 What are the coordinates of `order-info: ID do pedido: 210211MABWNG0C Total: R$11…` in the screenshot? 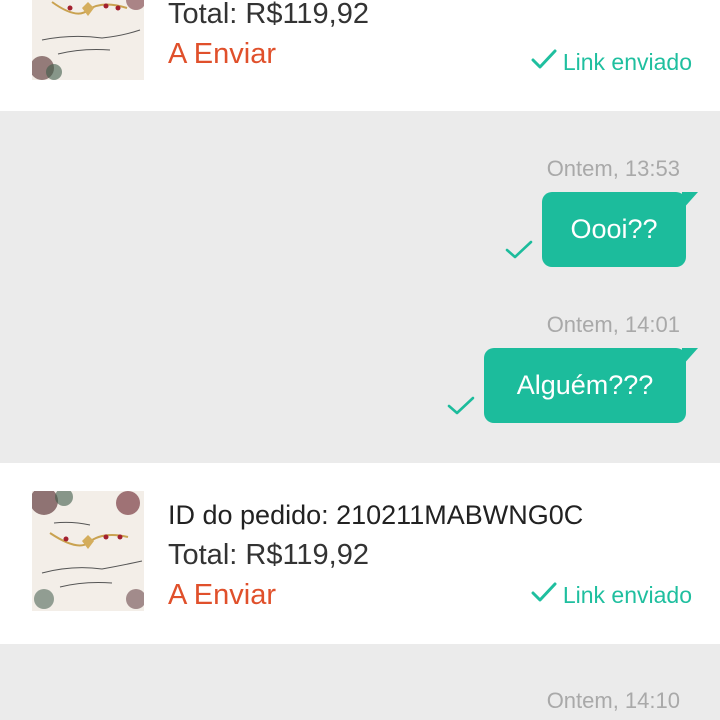 It's located at (375, 555).